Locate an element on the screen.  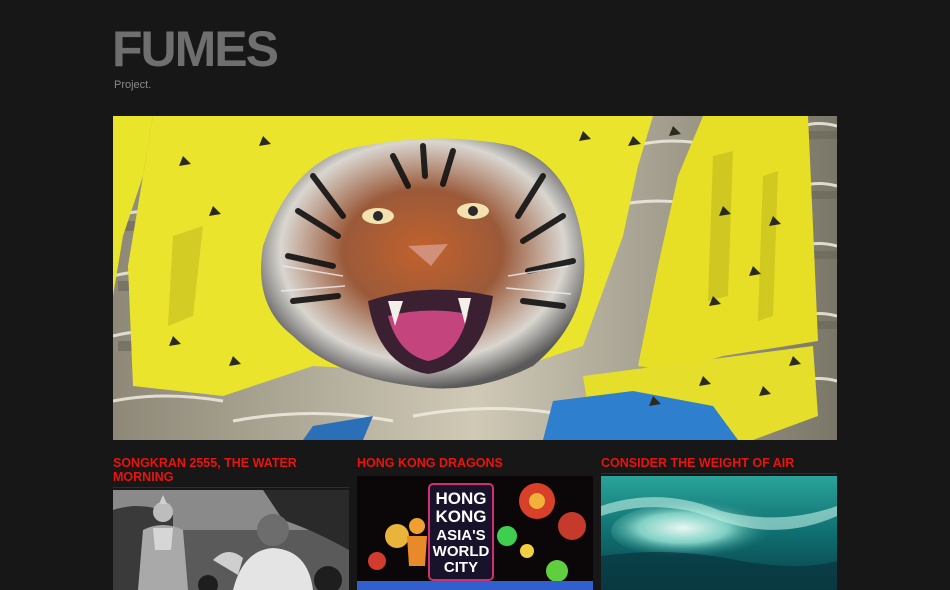
site-tagline: Project. is located at coordinates (133, 85).